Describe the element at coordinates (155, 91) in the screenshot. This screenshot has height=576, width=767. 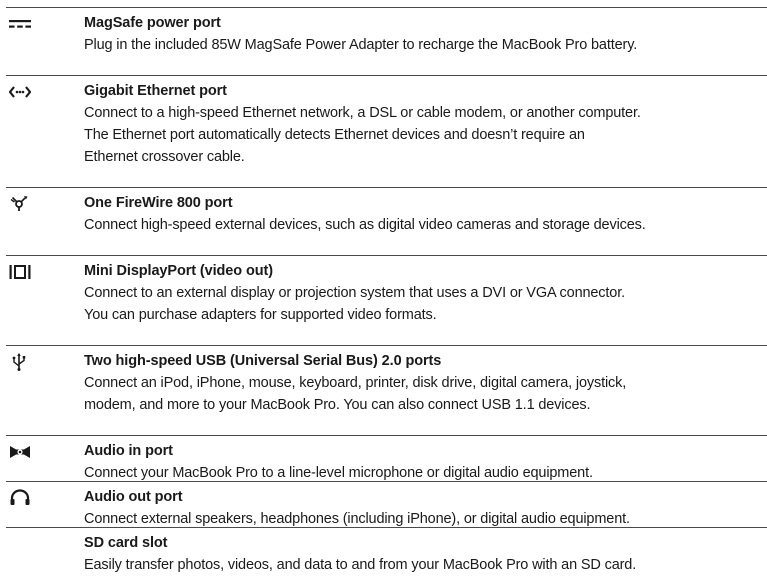
I see `port-title: Gigabit Ethernet port` at that location.